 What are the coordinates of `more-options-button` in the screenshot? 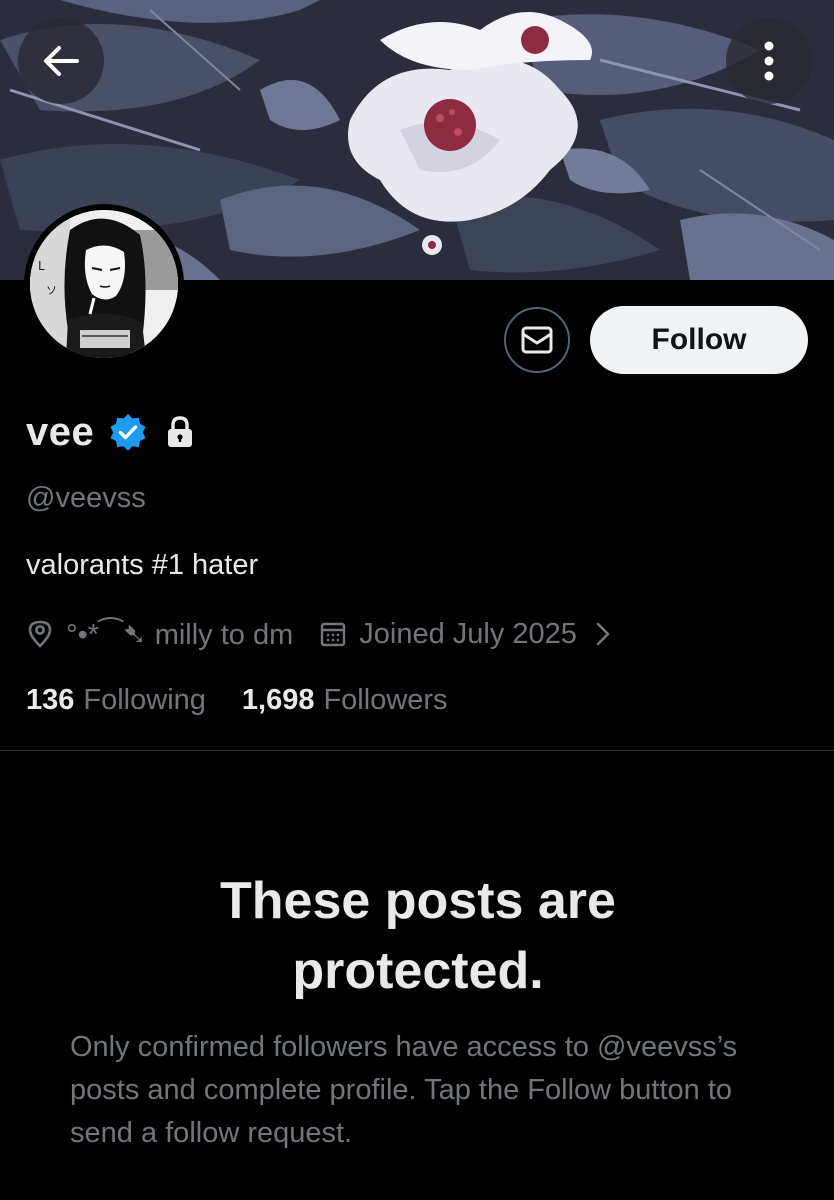 It's located at (769, 61).